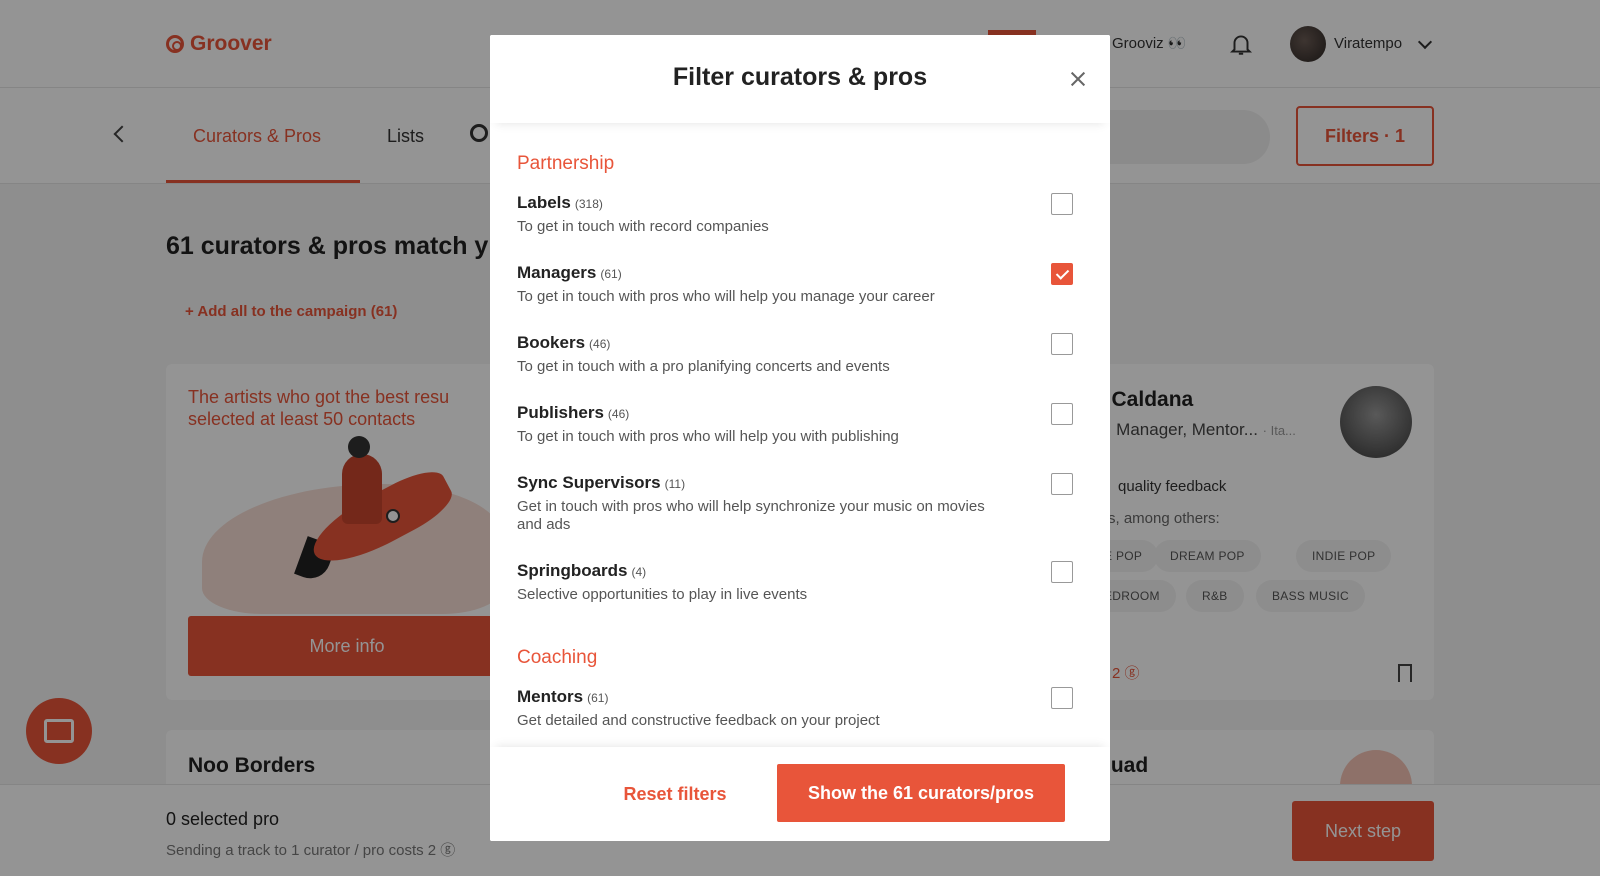  Describe the element at coordinates (921, 793) in the screenshot. I see `show-results-button: Show the 61 curators/pros` at that location.